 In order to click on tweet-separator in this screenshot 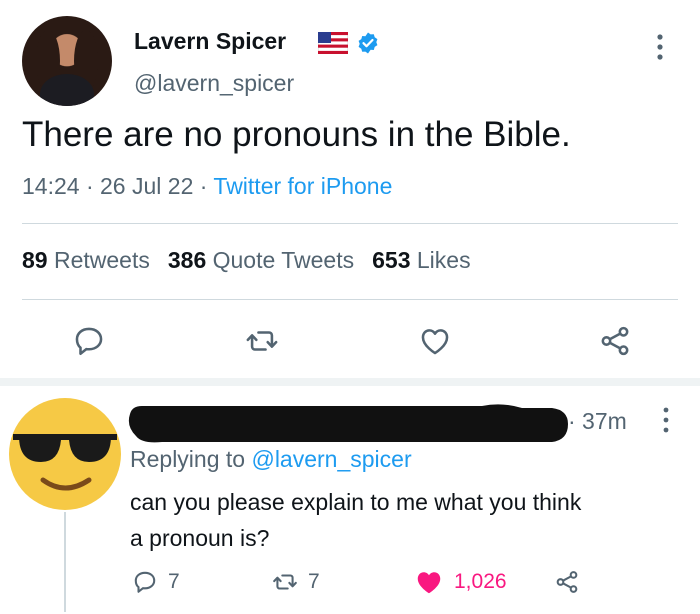, I will do `click(350, 382)`.